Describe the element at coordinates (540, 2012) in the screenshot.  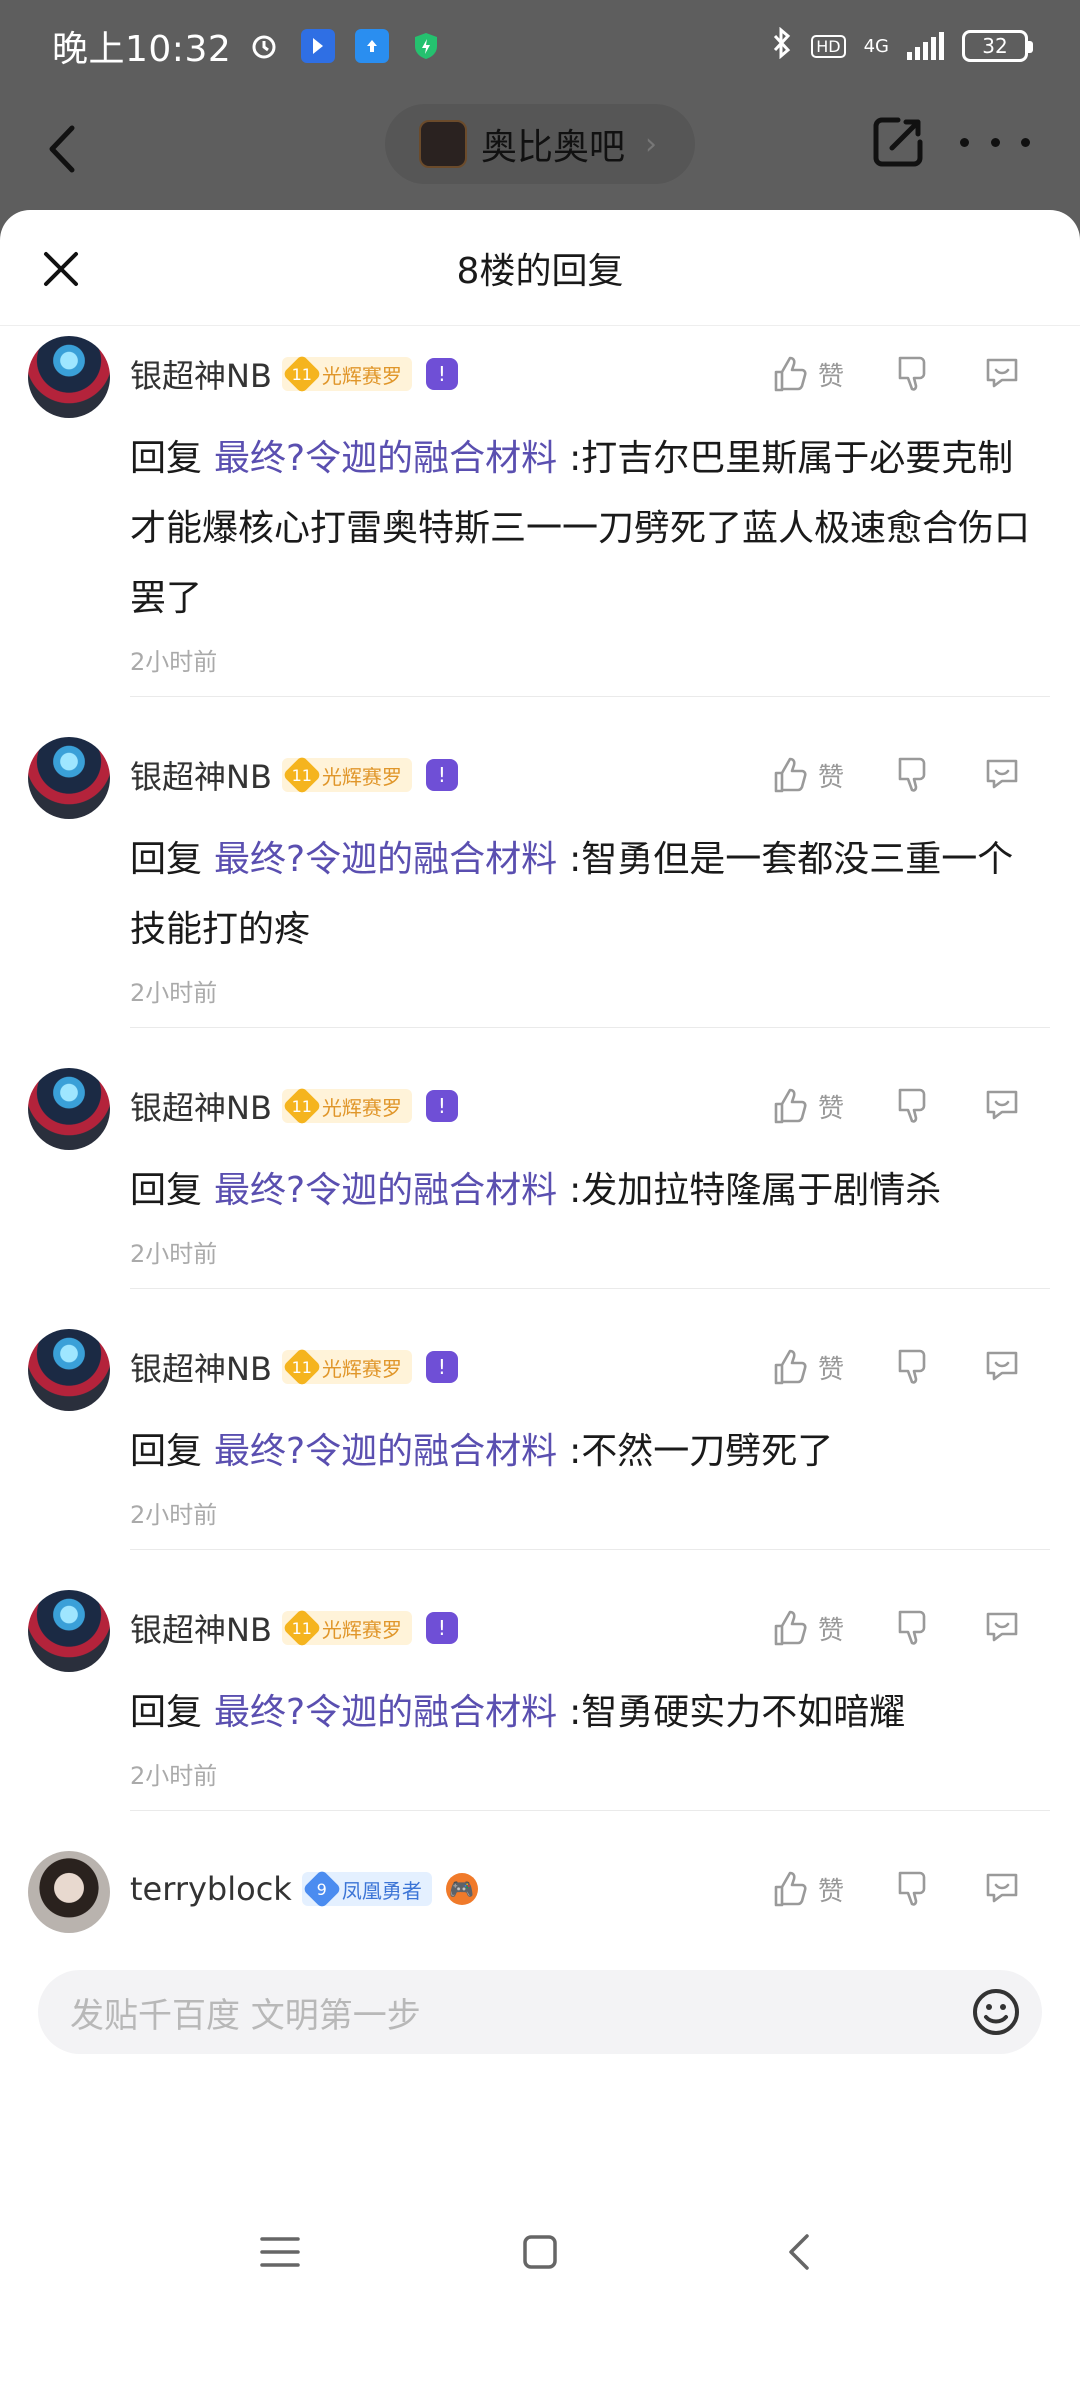
I see `comment-input: 发贴千百度 文明第一步` at that location.